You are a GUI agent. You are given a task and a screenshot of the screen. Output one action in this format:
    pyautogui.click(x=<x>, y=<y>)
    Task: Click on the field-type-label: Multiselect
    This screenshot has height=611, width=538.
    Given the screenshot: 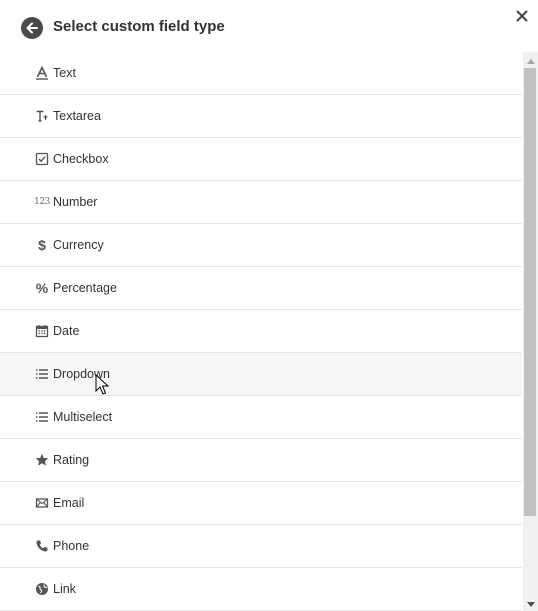 What is the action you would take?
    pyautogui.click(x=83, y=417)
    